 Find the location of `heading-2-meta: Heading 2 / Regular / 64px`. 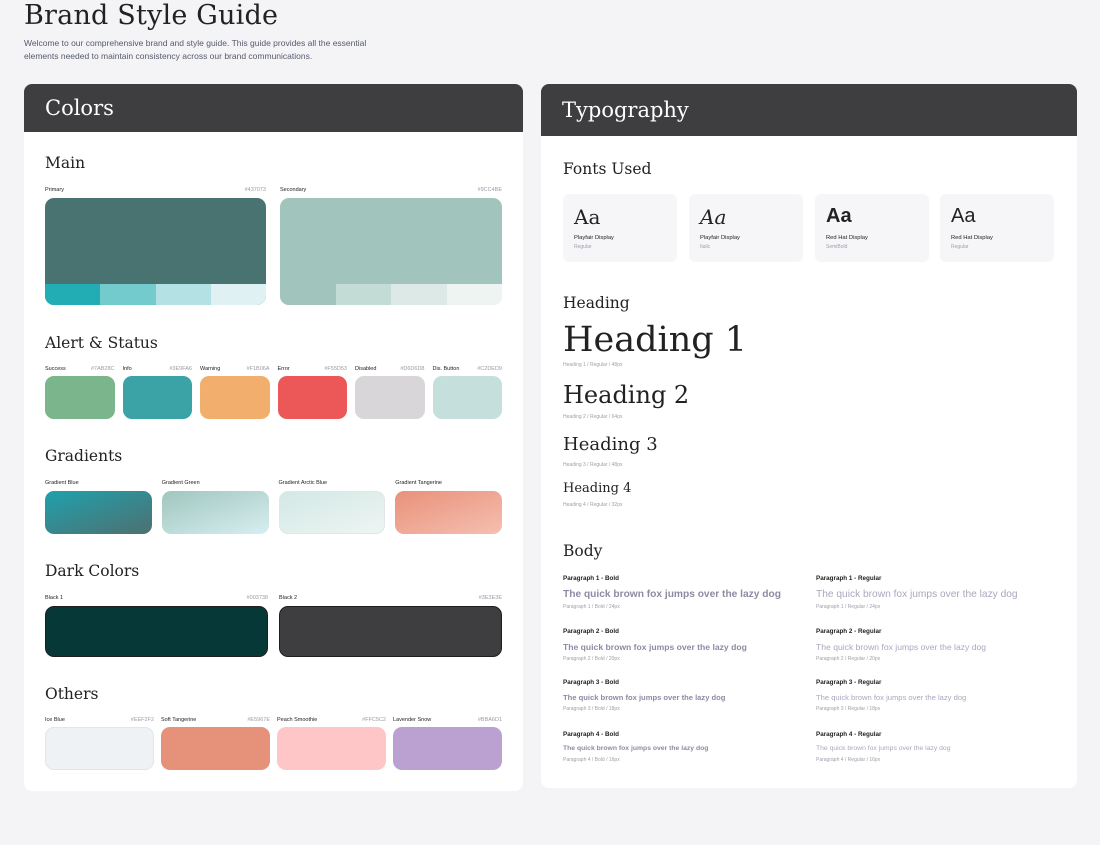

heading-2-meta: Heading 2 / Regular / 64px is located at coordinates (593, 417).